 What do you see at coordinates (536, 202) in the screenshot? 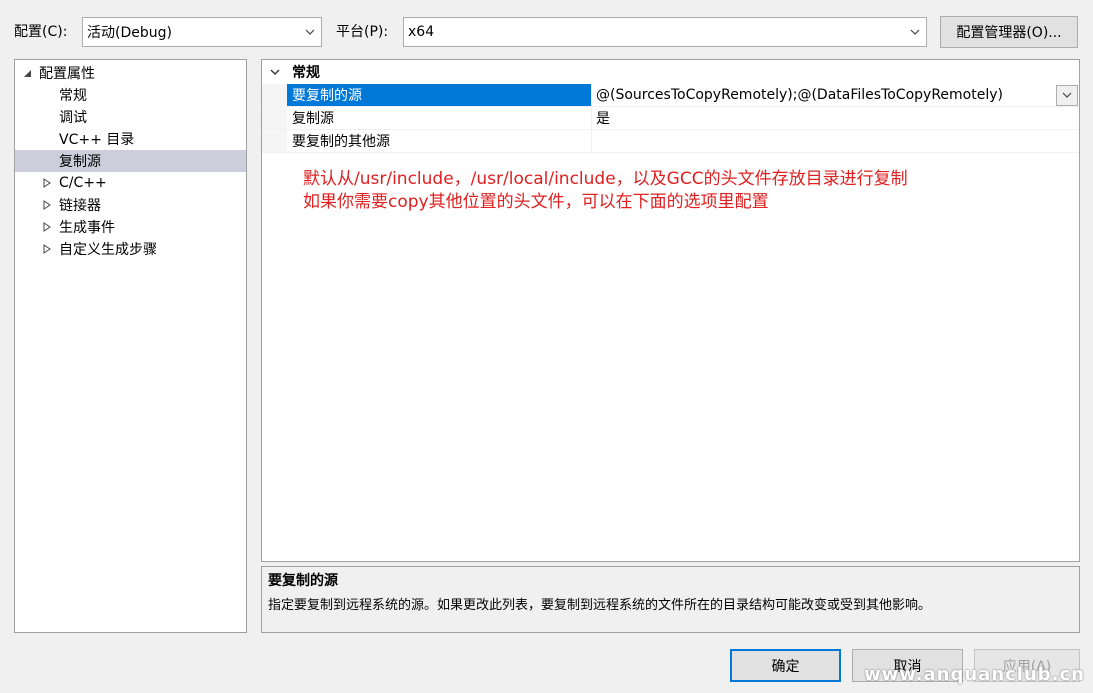
I see `annotation-line-2: 如果你需要copy其他位置的头文件，可以在下面的选项里配置` at bounding box center [536, 202].